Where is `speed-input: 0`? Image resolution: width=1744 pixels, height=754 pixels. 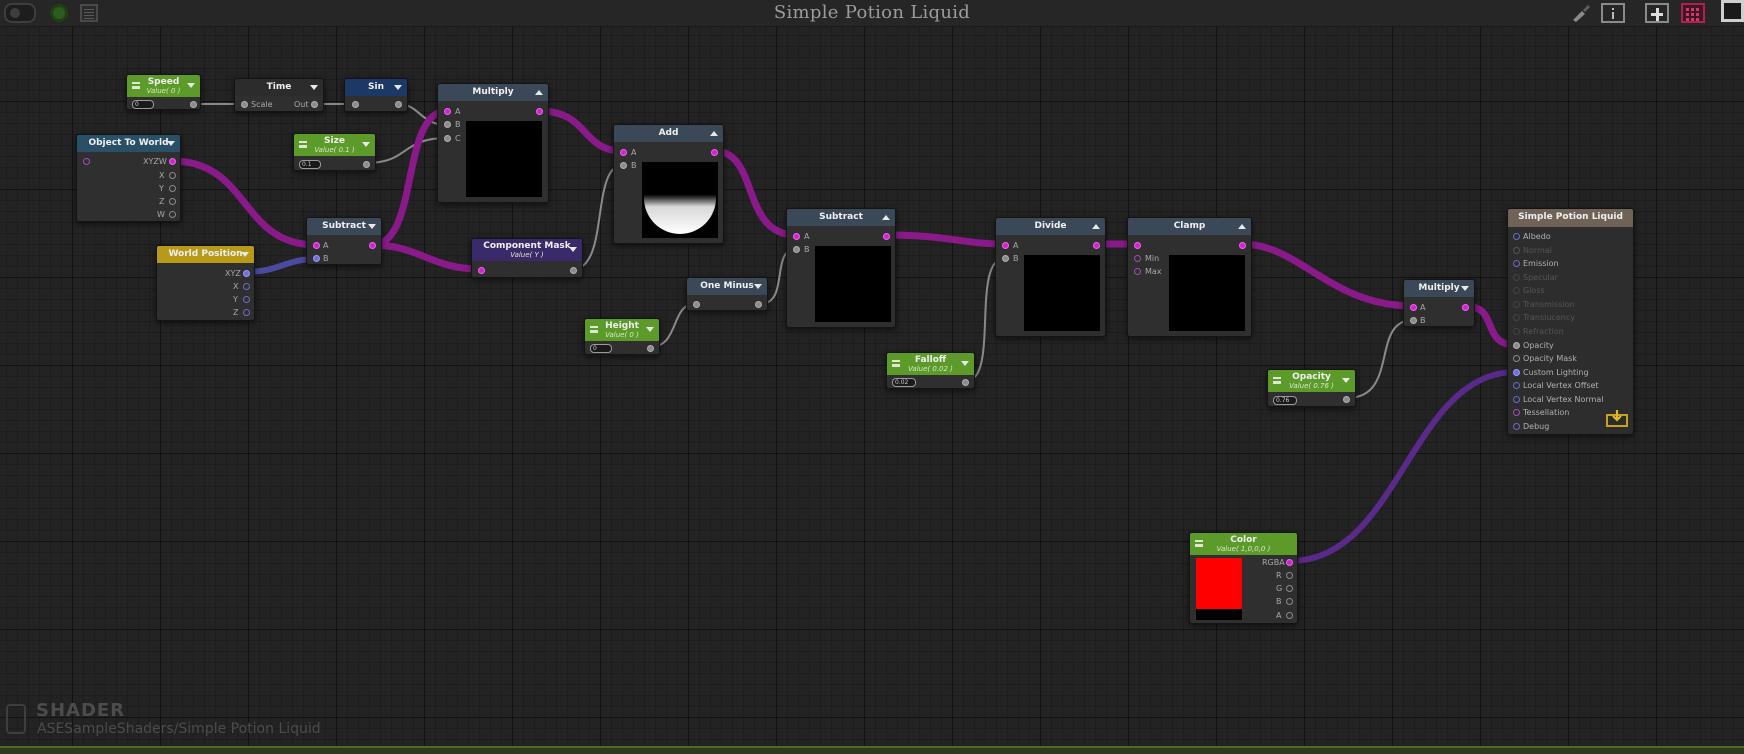
speed-input: 0 is located at coordinates (143, 104).